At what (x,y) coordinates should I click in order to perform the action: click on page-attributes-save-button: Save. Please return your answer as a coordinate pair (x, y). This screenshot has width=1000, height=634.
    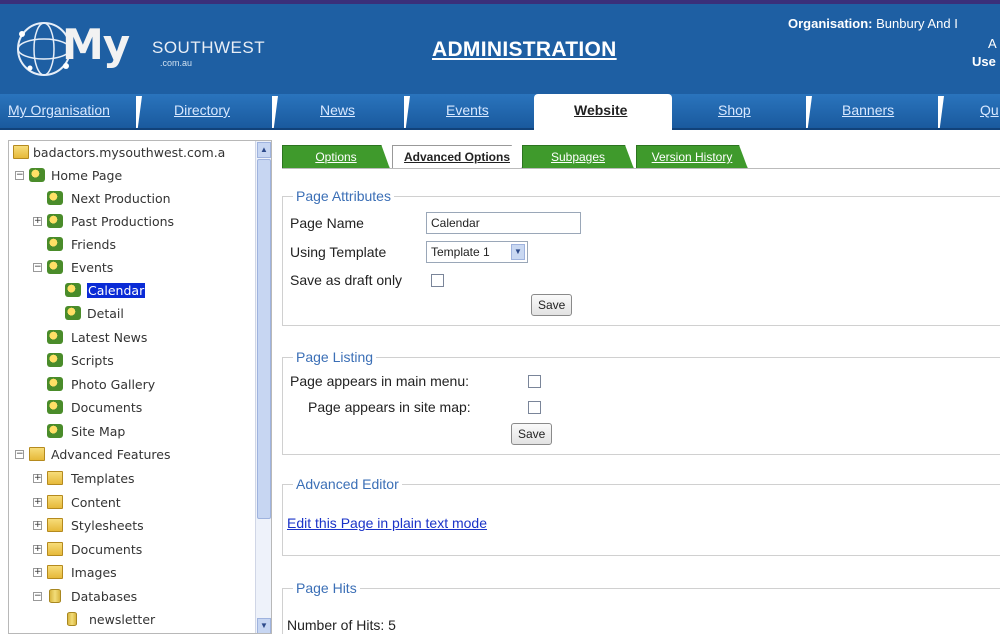
    Looking at the image, I should click on (552, 305).